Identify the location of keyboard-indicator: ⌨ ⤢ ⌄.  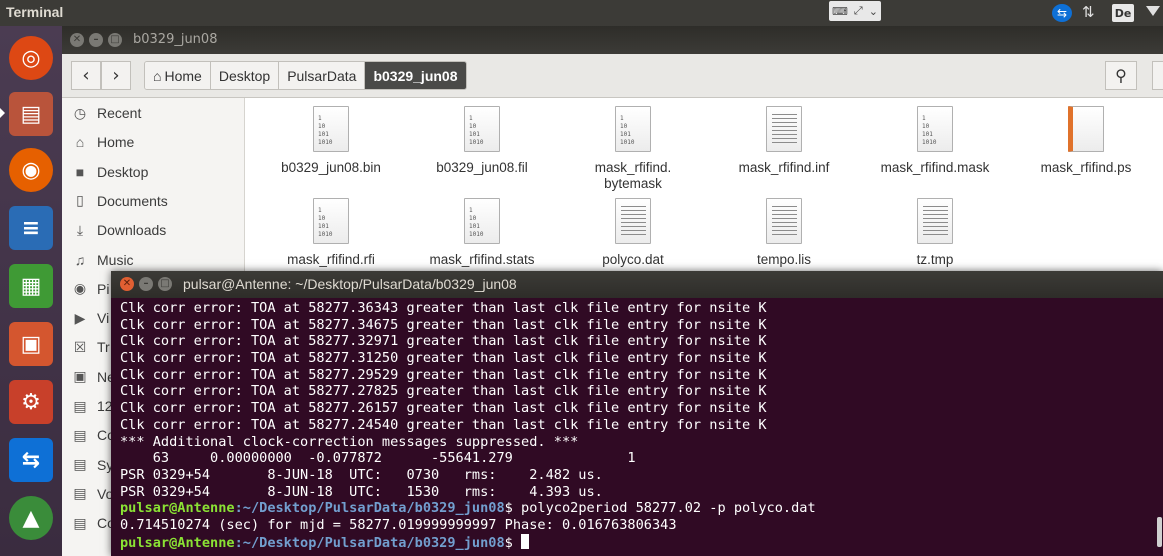
(855, 11).